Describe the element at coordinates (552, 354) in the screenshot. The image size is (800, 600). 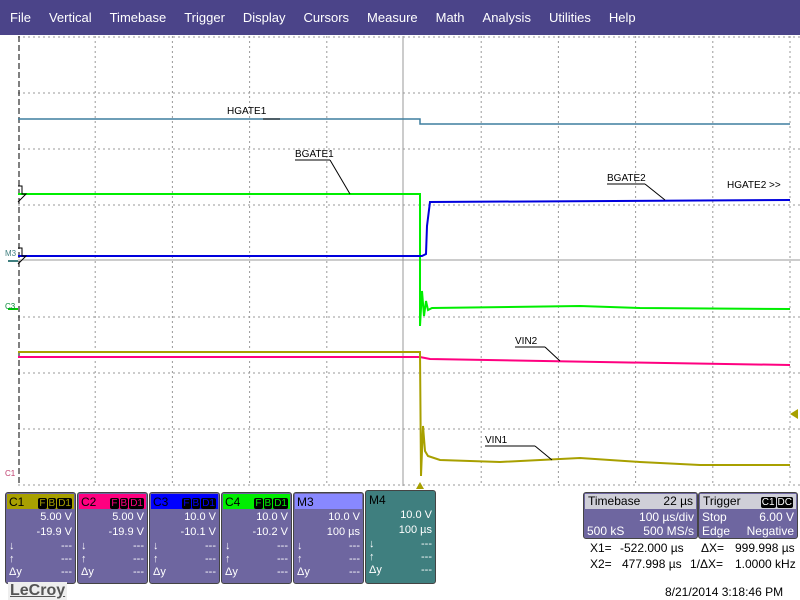
I see `vin2-leader` at that location.